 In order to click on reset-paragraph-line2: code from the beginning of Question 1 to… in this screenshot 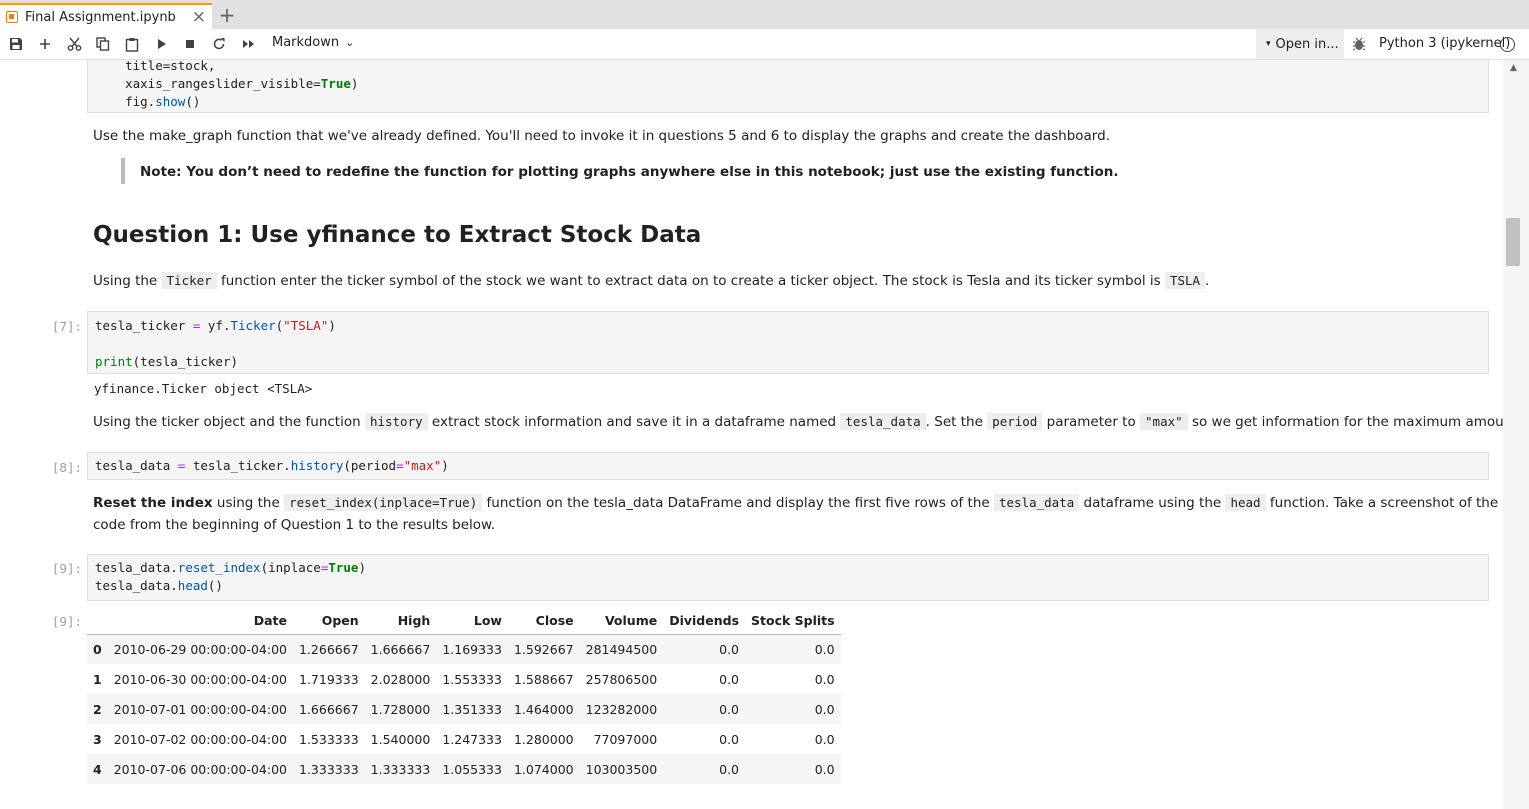, I will do `click(294, 525)`.